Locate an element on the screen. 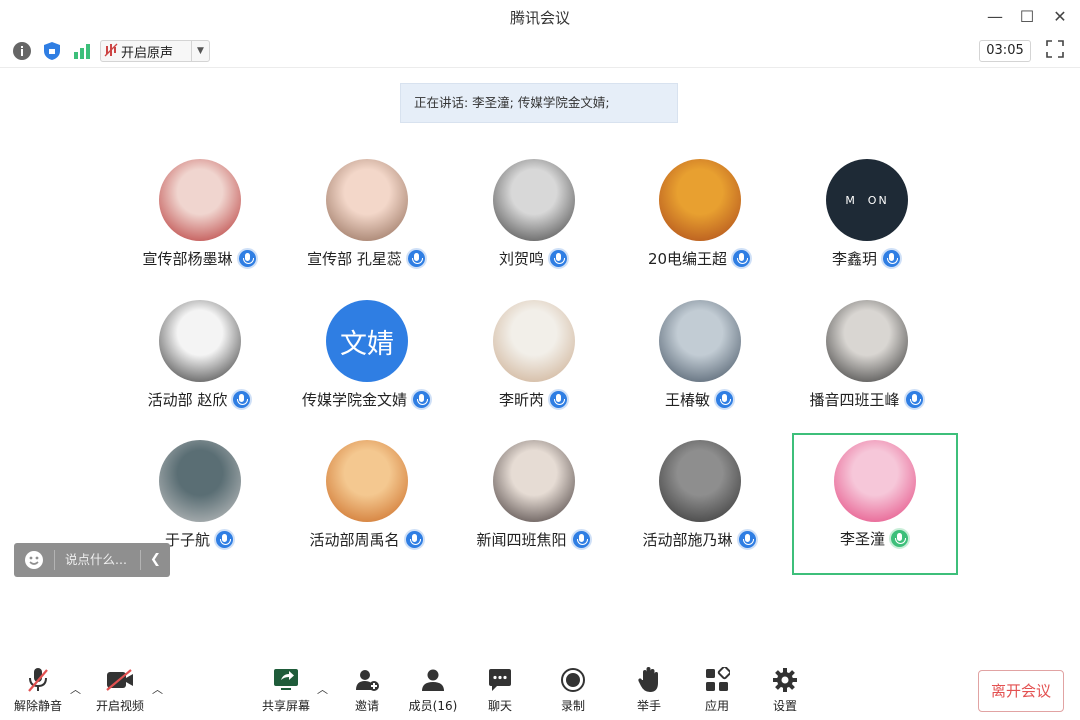 The width and height of the screenshot is (1080, 720). participant-name: 刘贺鸣 is located at coordinates (521, 259).